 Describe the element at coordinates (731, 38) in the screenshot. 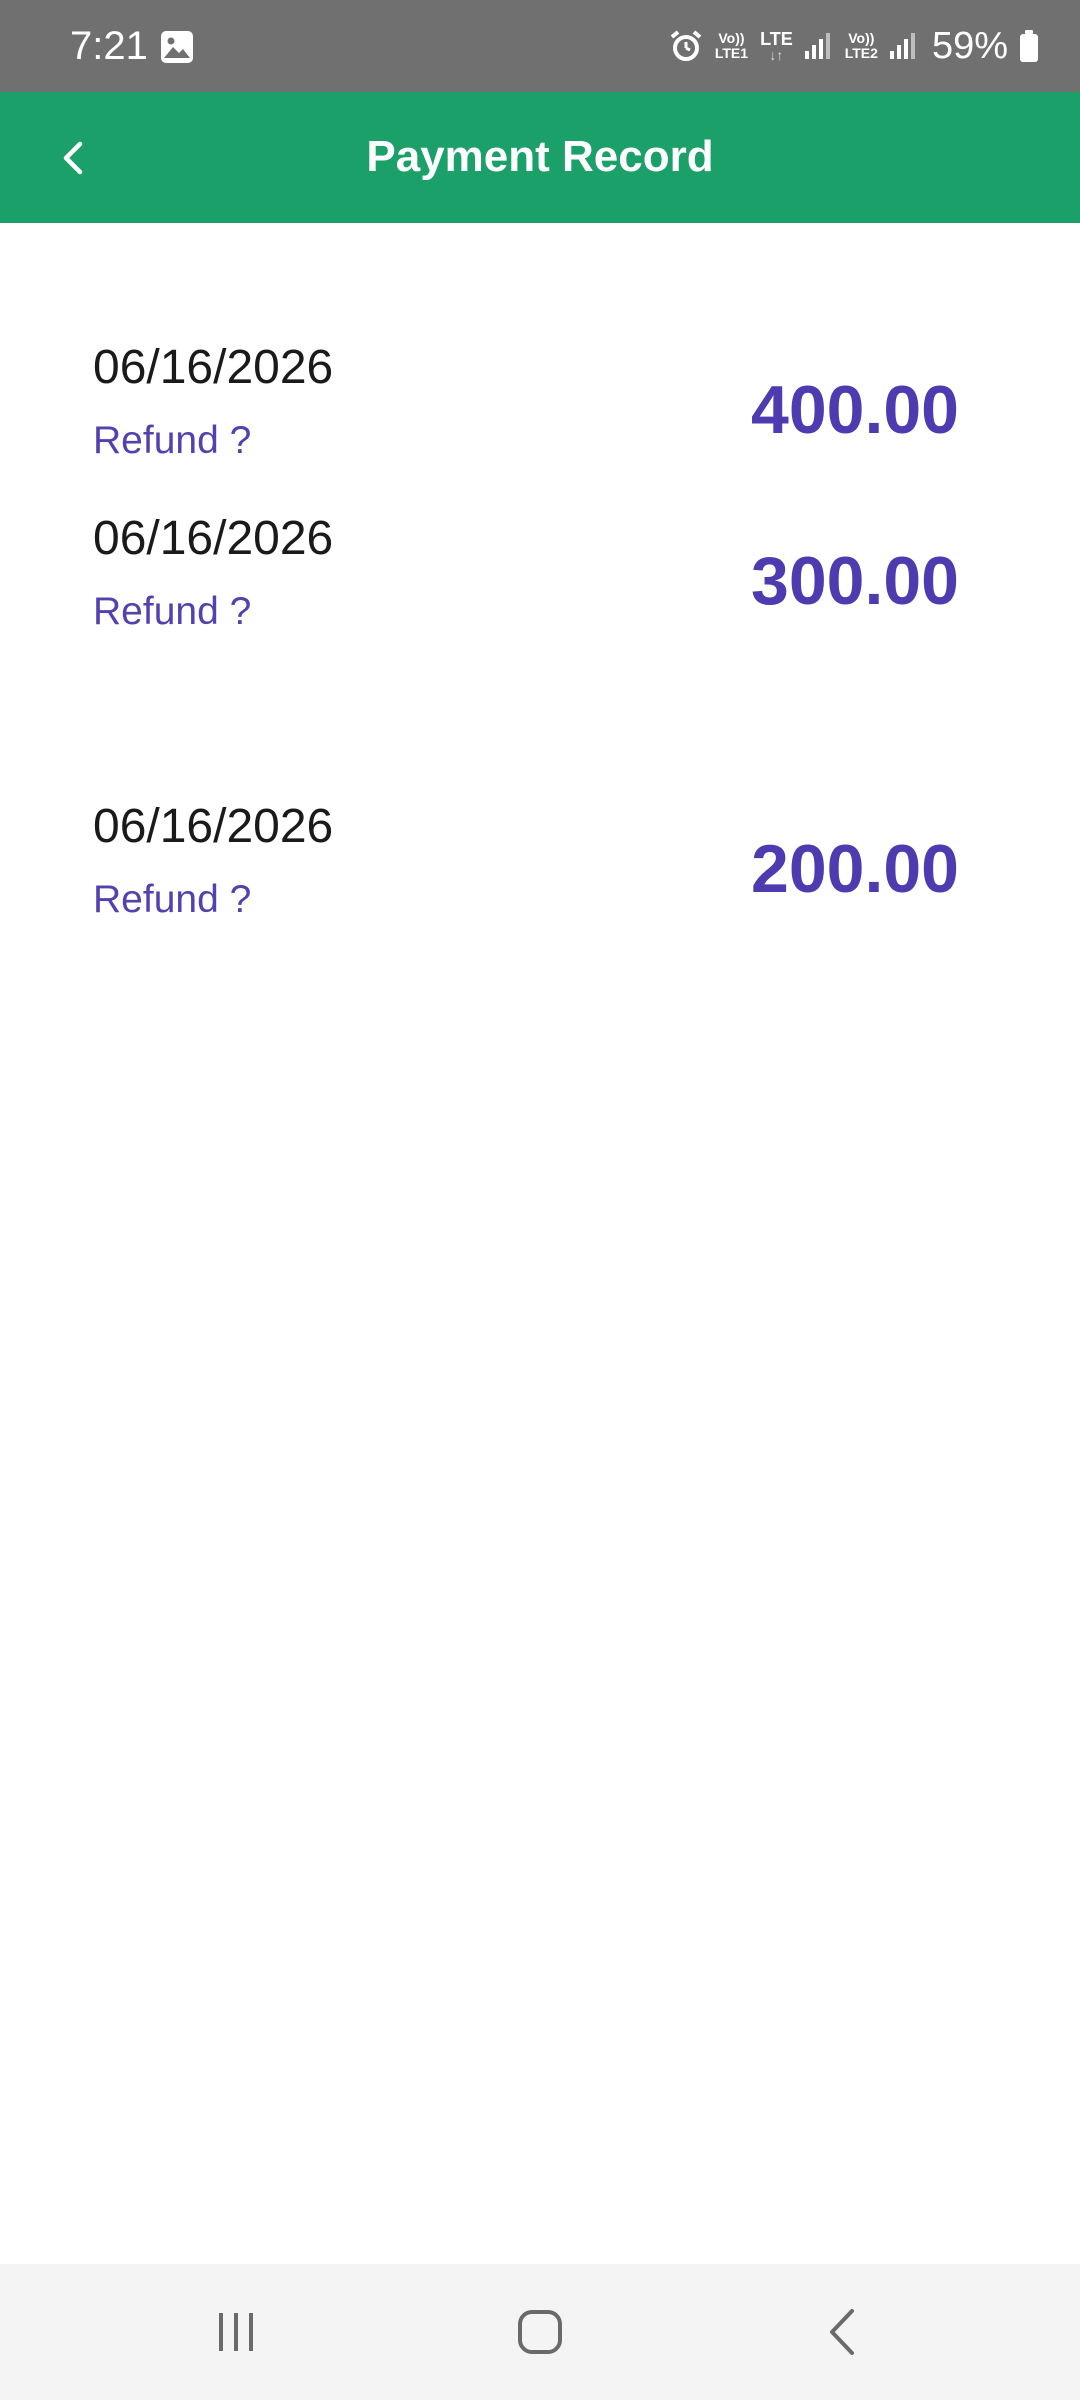

I see `sim1-volte: Vo))` at that location.